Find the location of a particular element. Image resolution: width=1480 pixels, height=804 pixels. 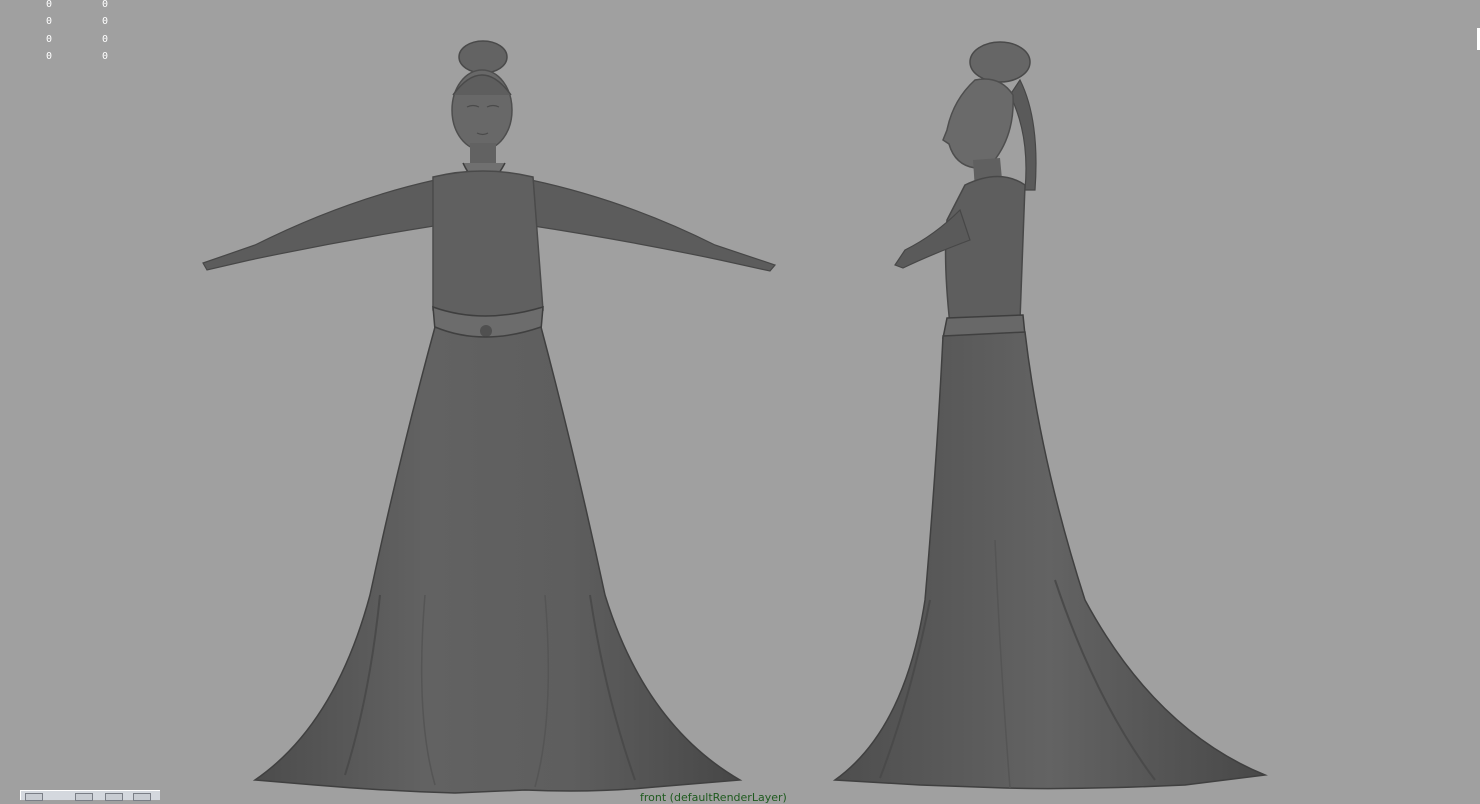

taskbar is located at coordinates (90, 795).